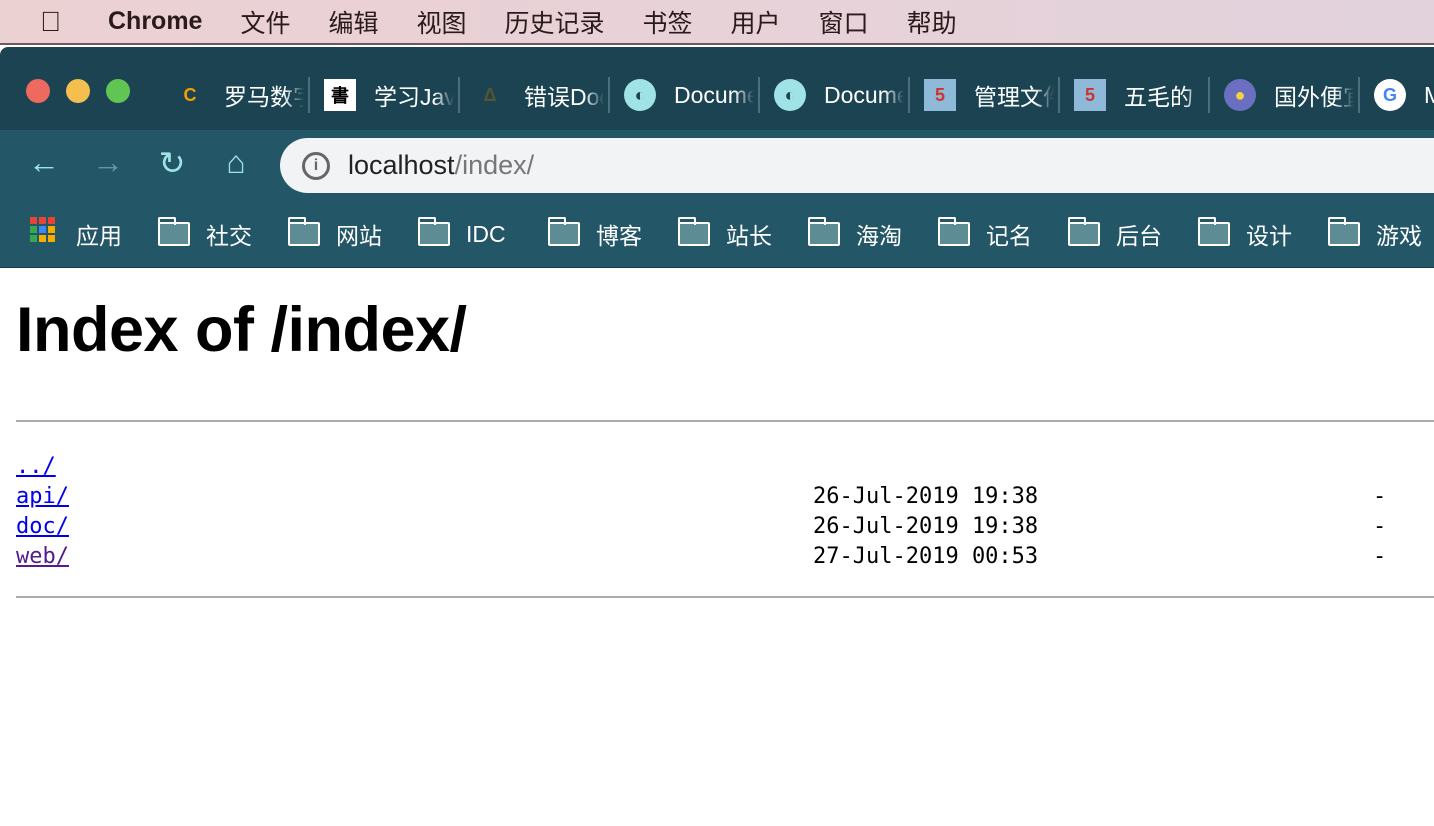 The height and width of the screenshot is (826, 1434). I want to click on bookmark-folder-label: 游戏, so click(1399, 236).